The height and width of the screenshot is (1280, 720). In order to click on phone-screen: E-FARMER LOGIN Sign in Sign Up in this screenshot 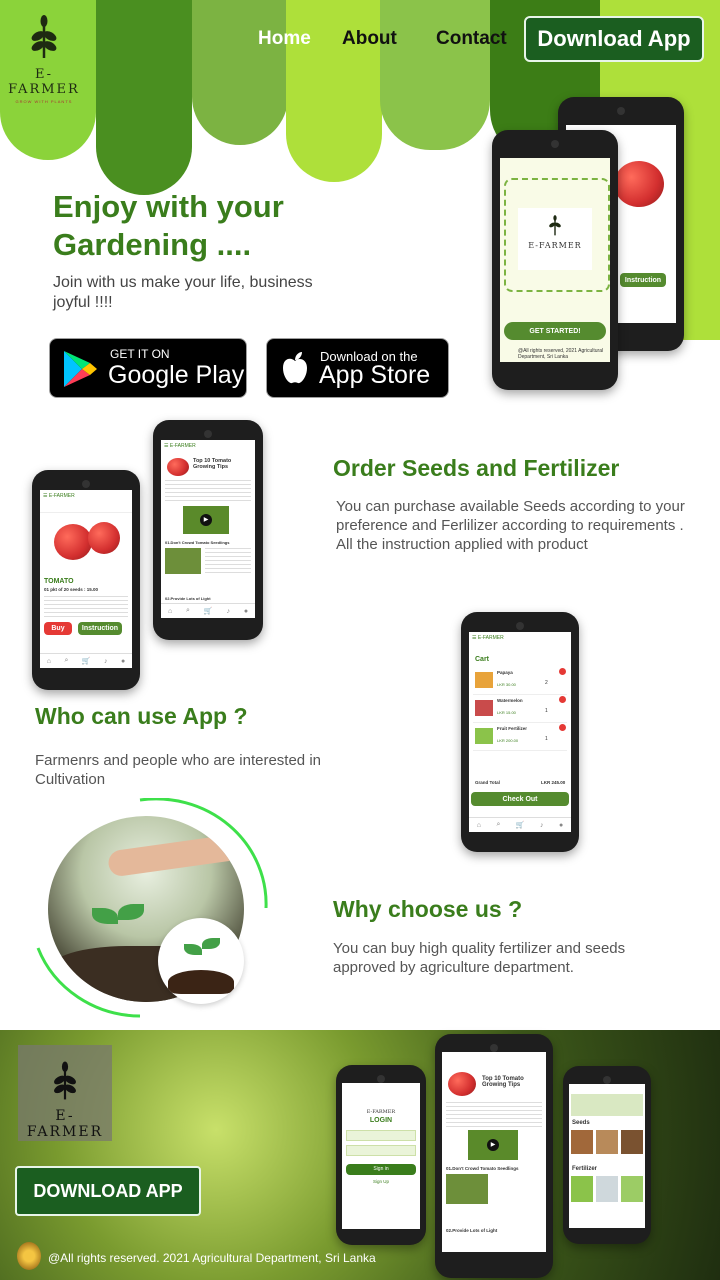, I will do `click(381, 1156)`.